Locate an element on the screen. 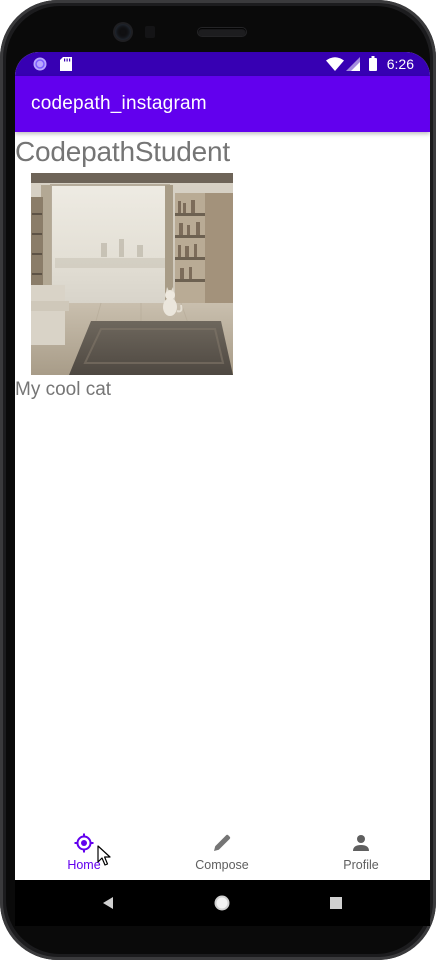  post-username: CodepathStudent is located at coordinates (122, 151).